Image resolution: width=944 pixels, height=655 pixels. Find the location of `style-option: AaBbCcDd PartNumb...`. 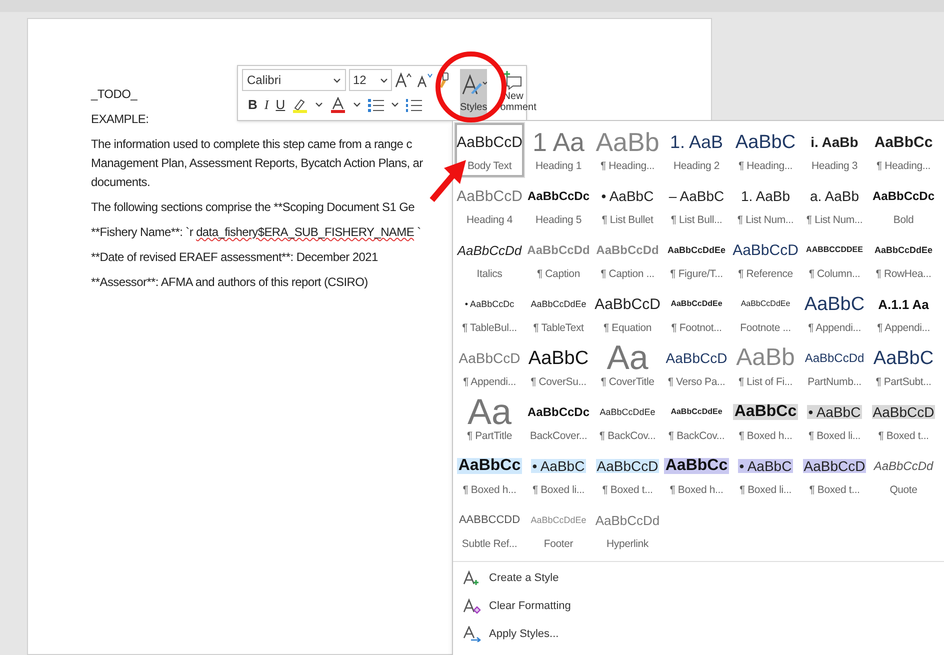

style-option: AaBbCcDd PartNumb... is located at coordinates (834, 366).